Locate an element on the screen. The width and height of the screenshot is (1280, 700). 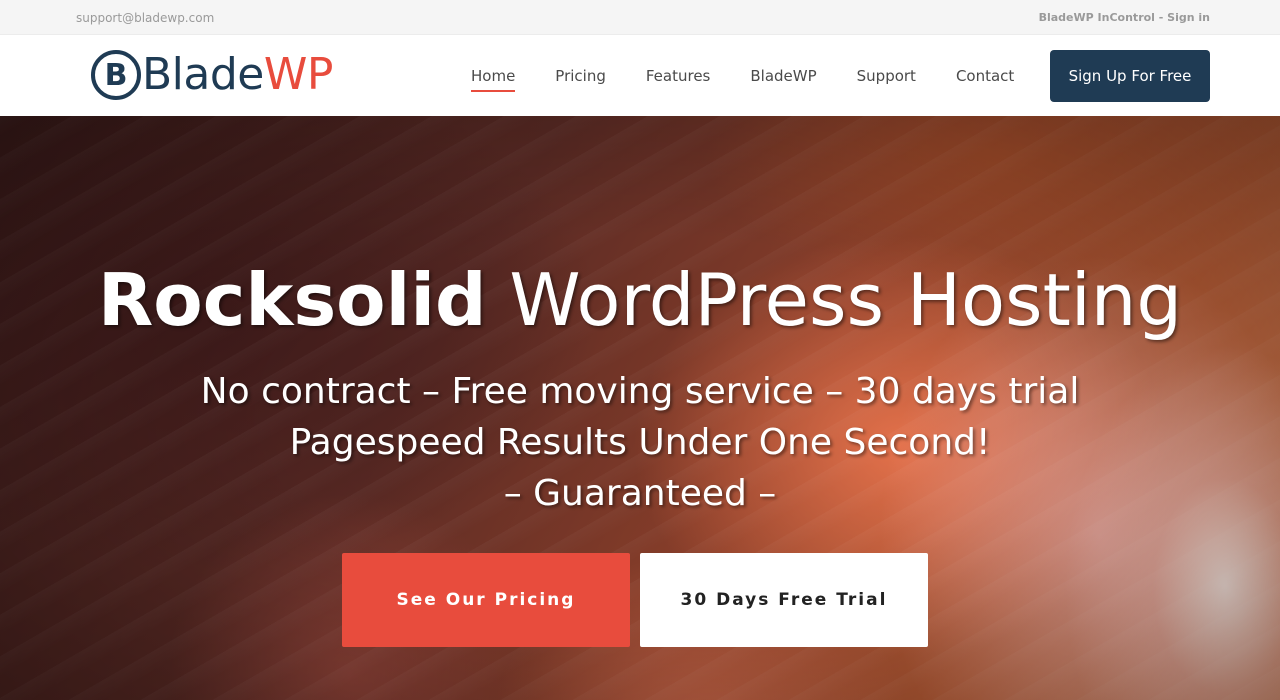
logo-wordmark: BladeWP is located at coordinates (237, 75).